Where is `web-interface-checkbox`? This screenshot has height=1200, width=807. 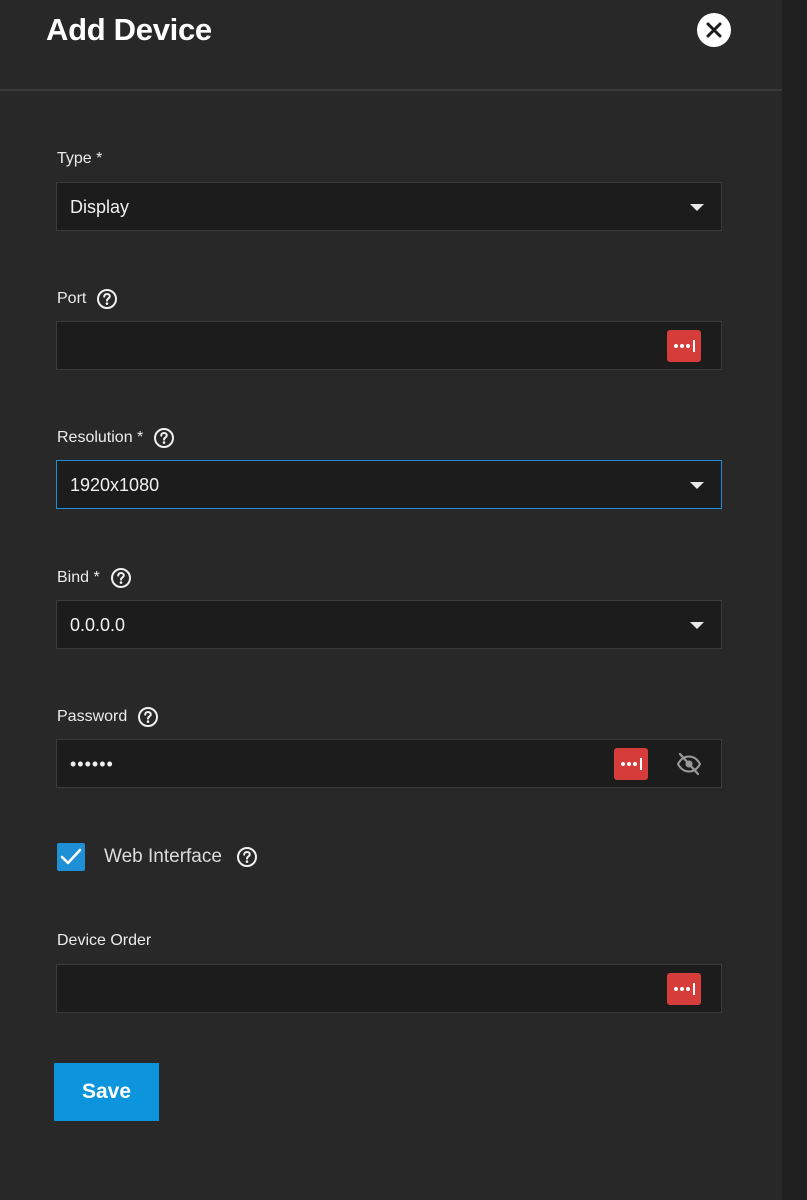 web-interface-checkbox is located at coordinates (71, 857).